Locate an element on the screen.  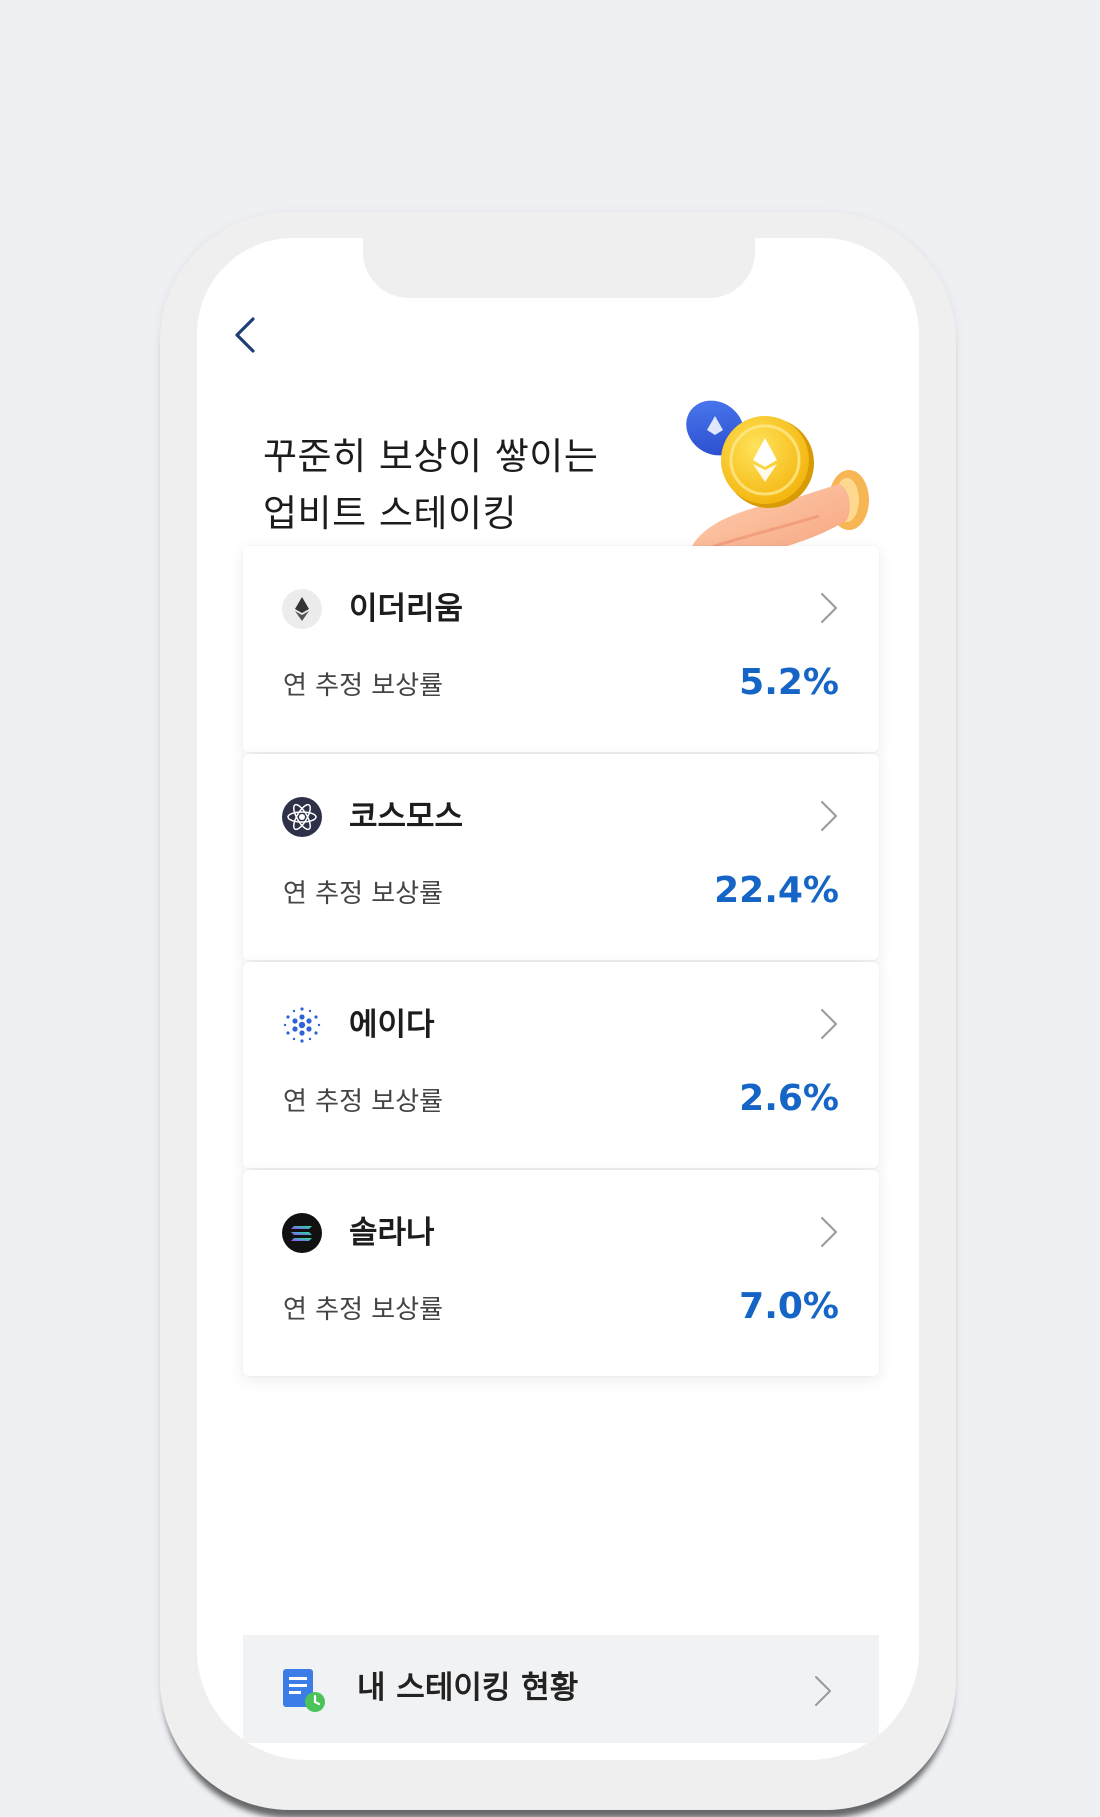
my-staking-label: 내 스테이킹 현황 is located at coordinates (468, 1688).